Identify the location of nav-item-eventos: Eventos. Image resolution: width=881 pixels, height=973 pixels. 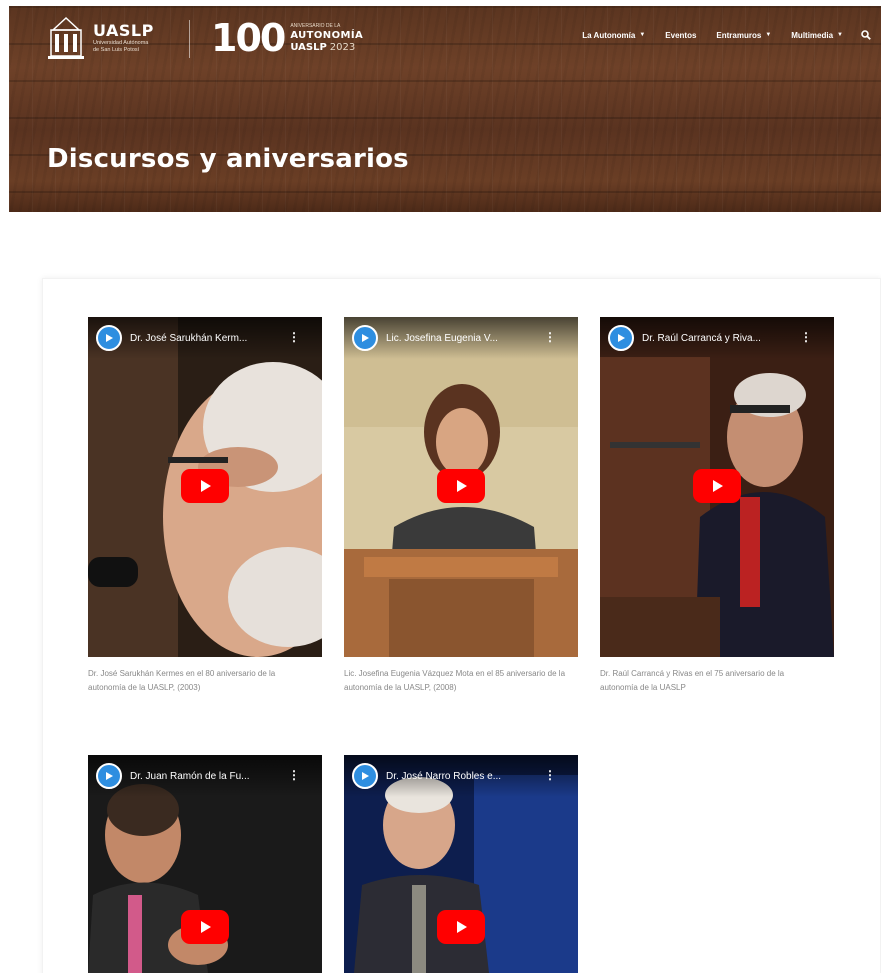
(680, 35).